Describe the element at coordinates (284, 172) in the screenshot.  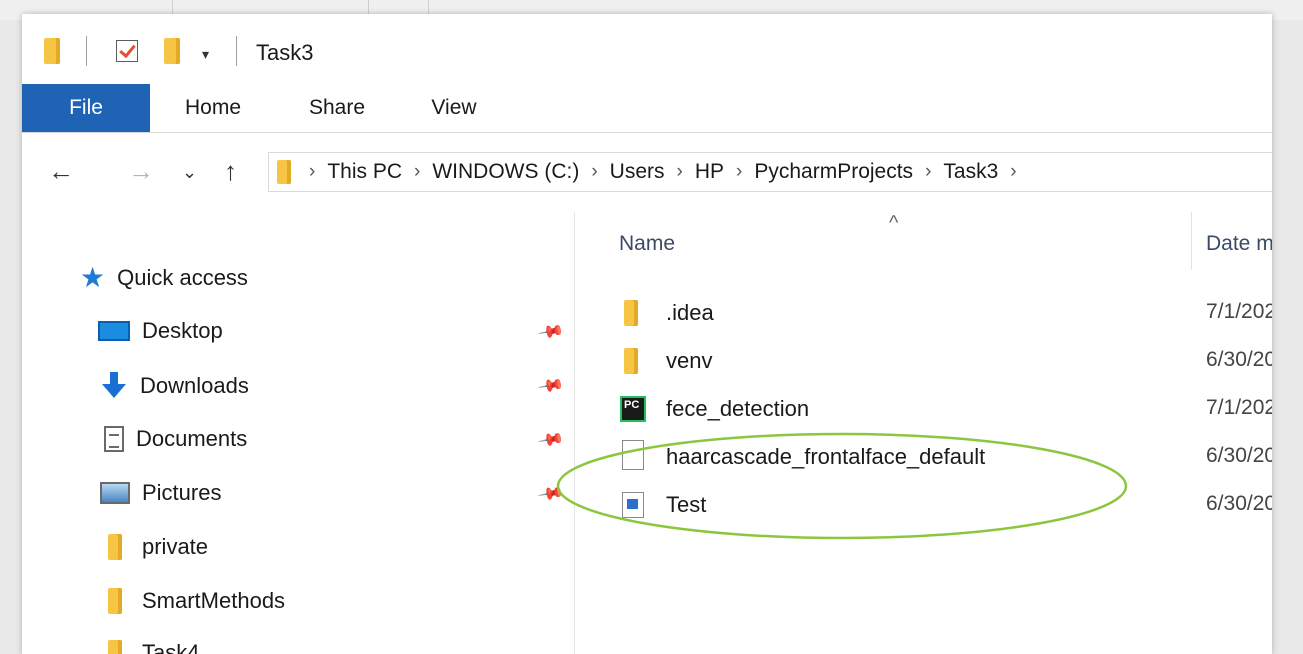
I see `breadcrumb-folder-icon` at that location.